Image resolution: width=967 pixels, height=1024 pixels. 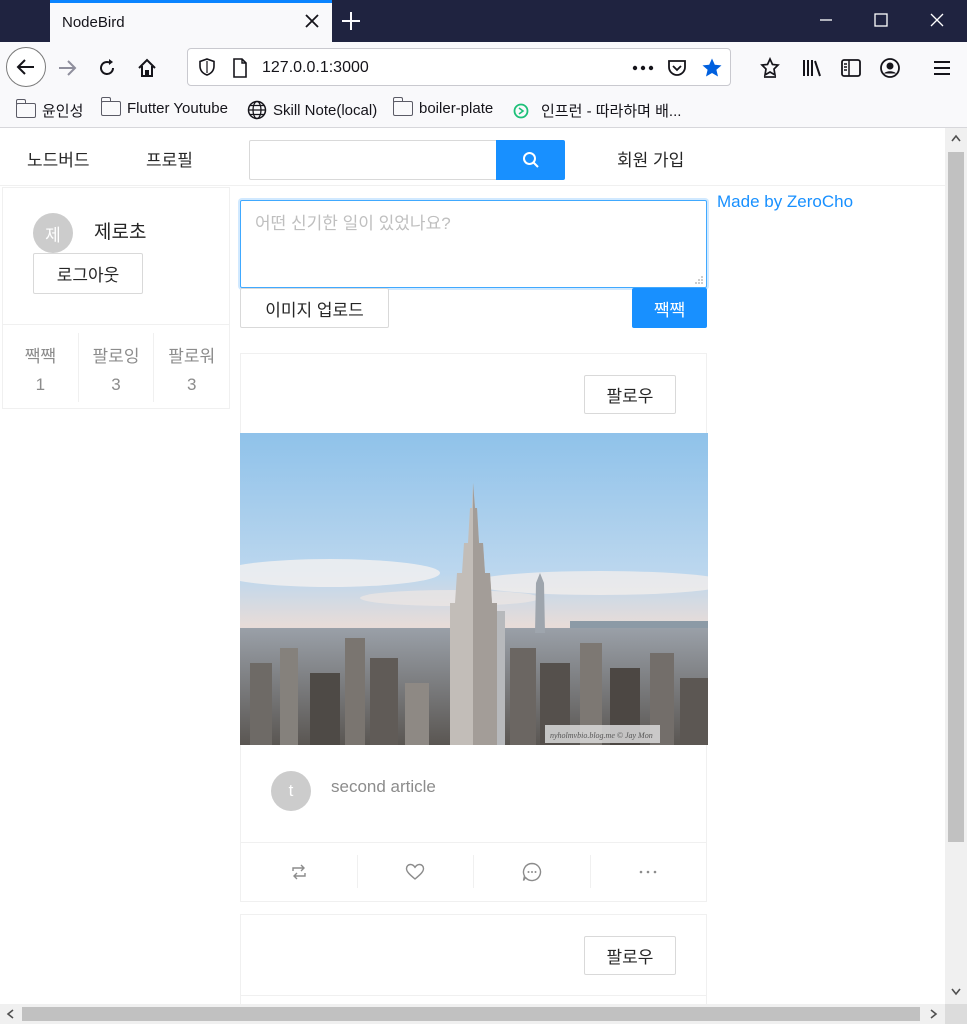 I want to click on home-icon, so click(x=147, y=67).